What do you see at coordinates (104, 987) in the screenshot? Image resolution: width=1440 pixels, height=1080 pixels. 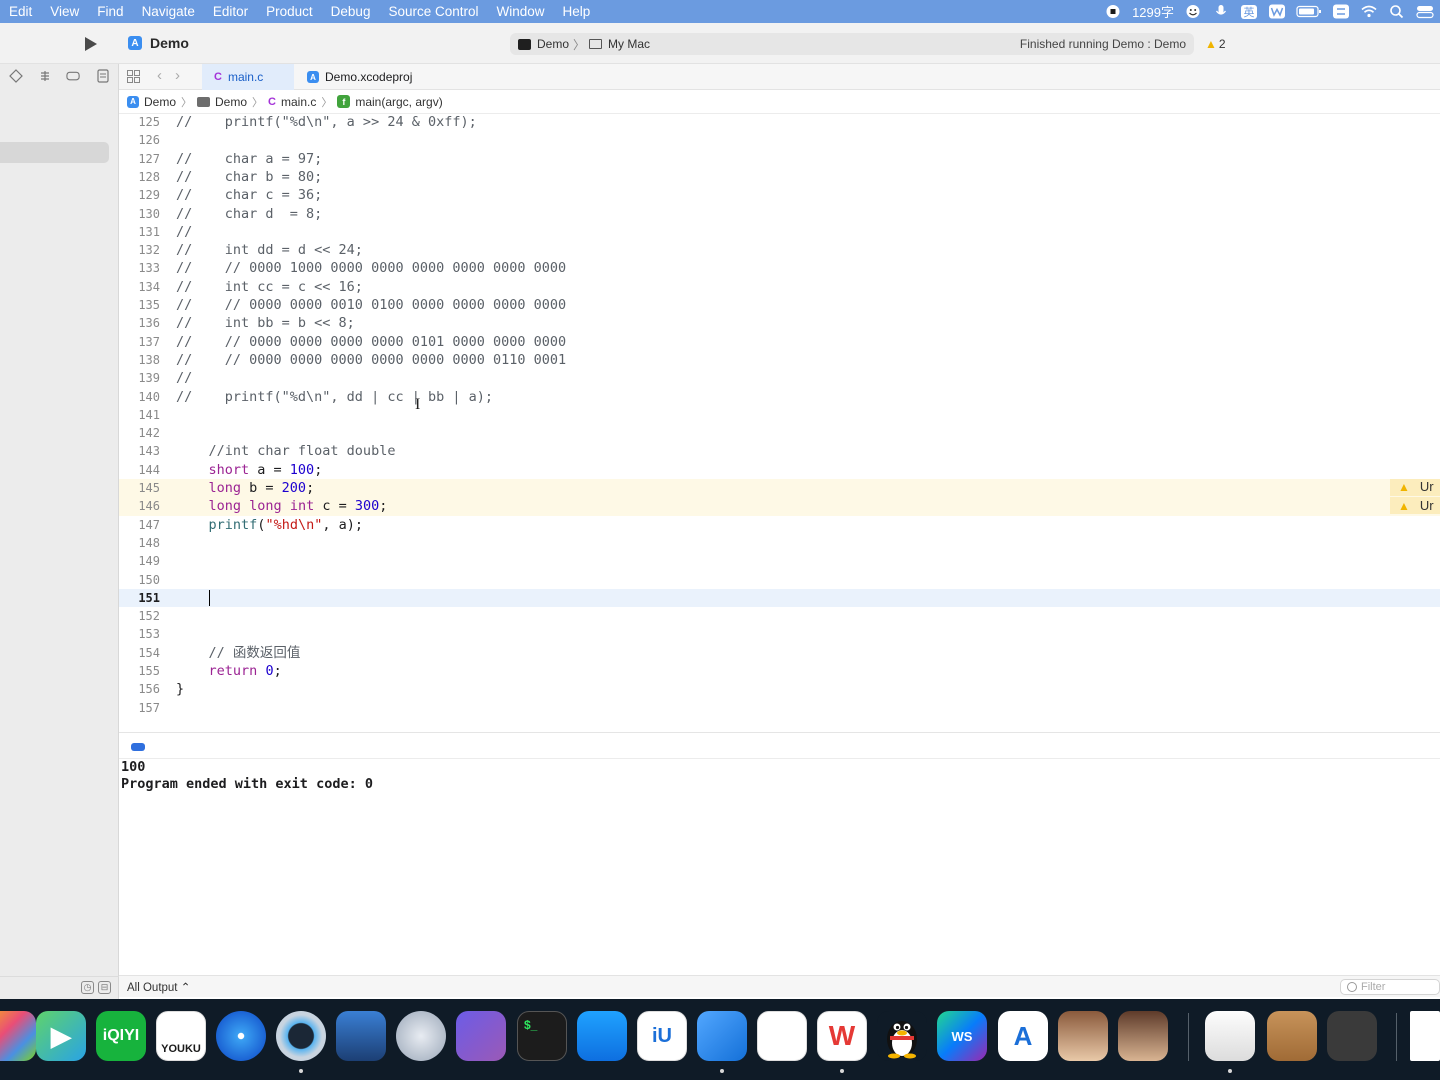 I see `filter-scope-icon: ⊟` at bounding box center [104, 987].